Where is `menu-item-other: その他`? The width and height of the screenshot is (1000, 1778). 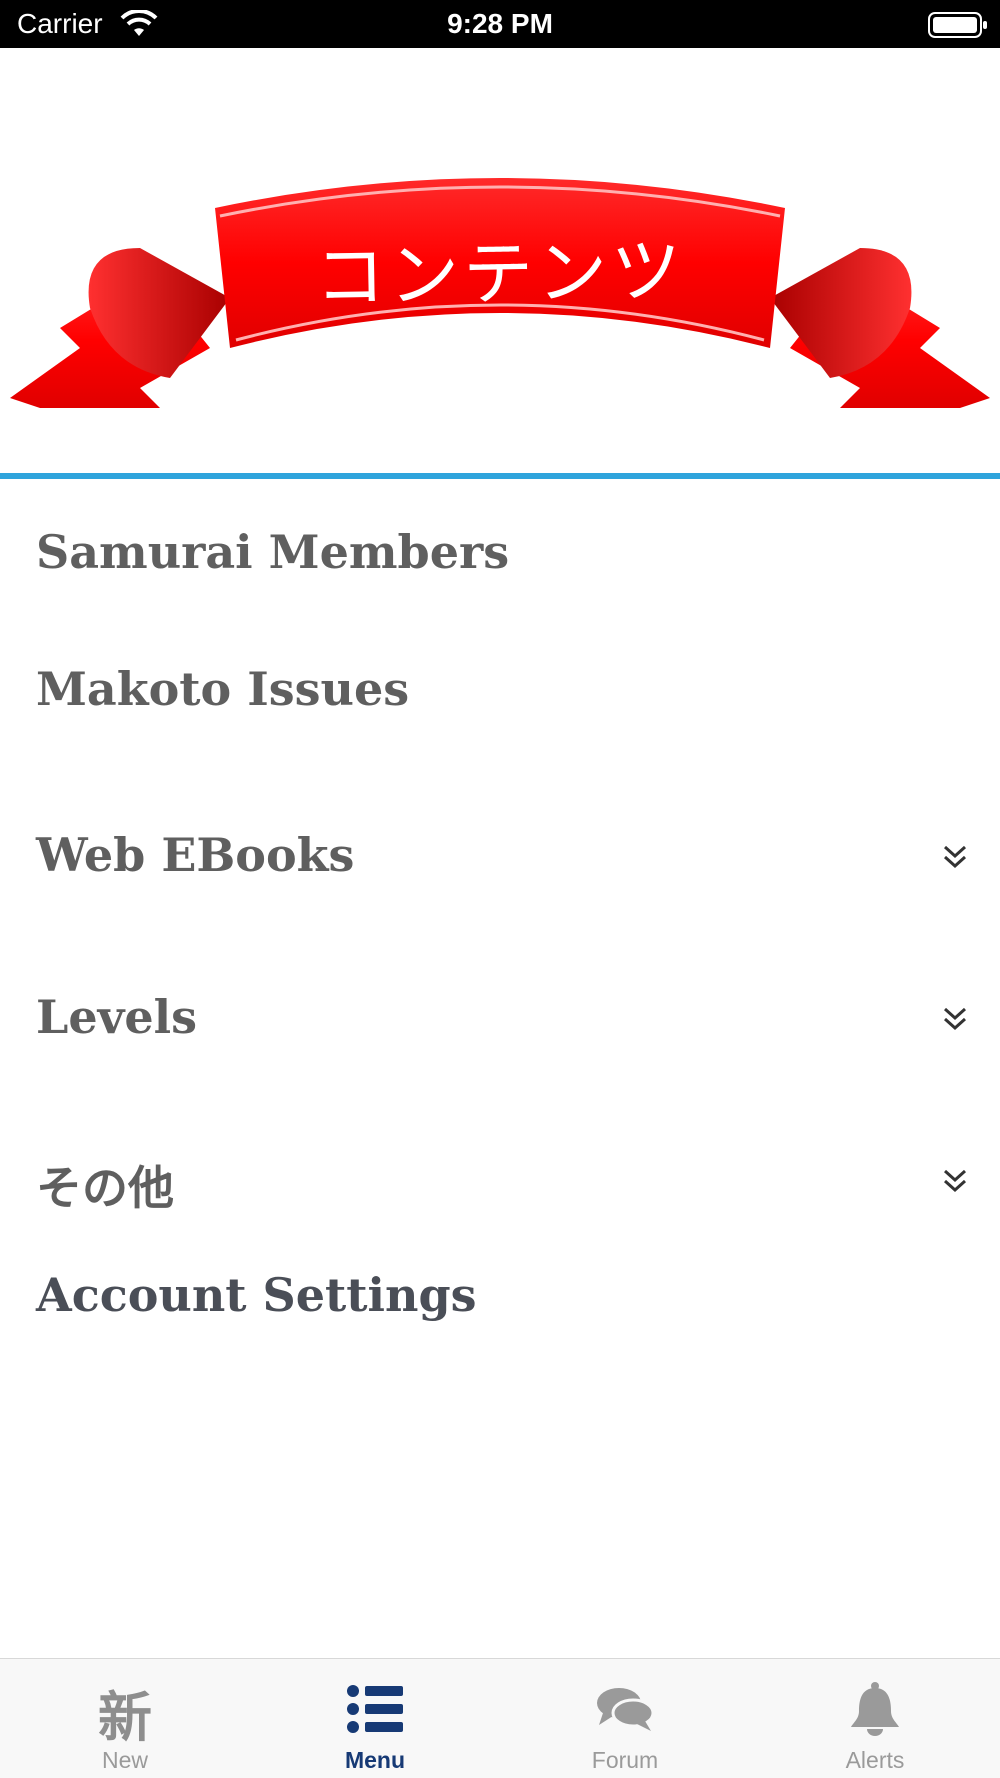 menu-item-other: その他 is located at coordinates (500, 1182).